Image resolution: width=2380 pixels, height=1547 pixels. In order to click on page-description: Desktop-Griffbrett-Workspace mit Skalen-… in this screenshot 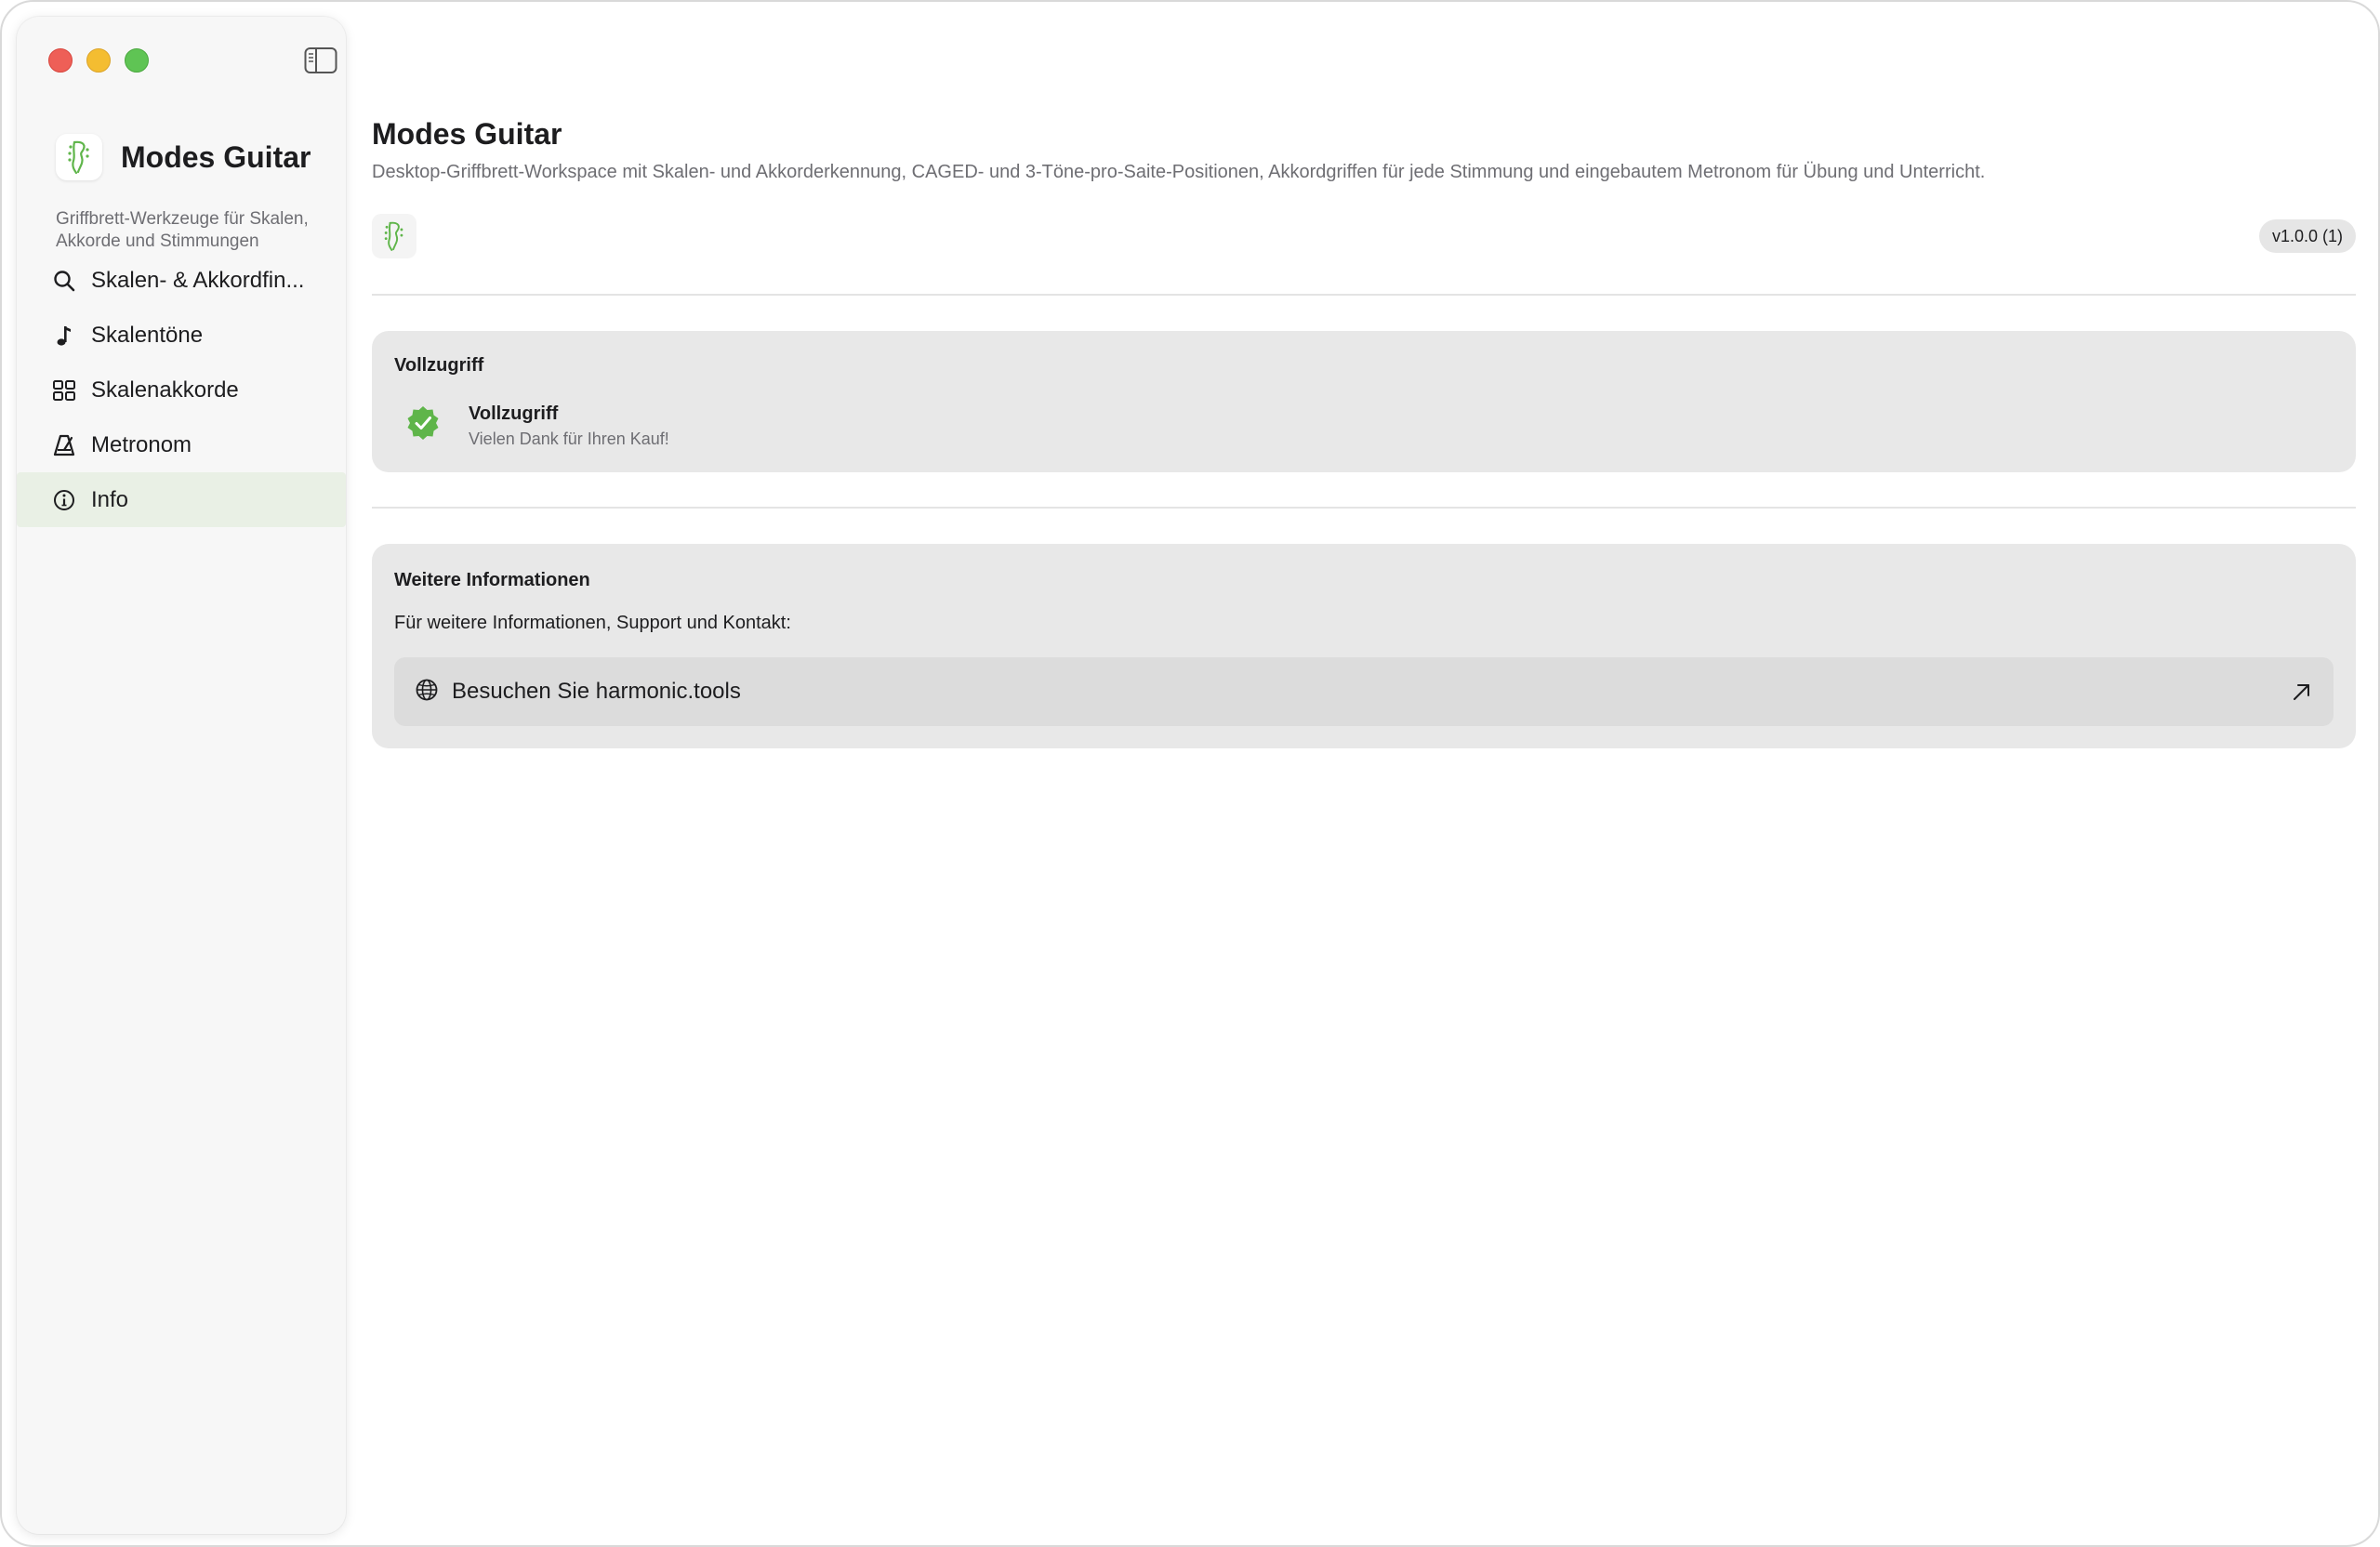, I will do `click(1179, 172)`.